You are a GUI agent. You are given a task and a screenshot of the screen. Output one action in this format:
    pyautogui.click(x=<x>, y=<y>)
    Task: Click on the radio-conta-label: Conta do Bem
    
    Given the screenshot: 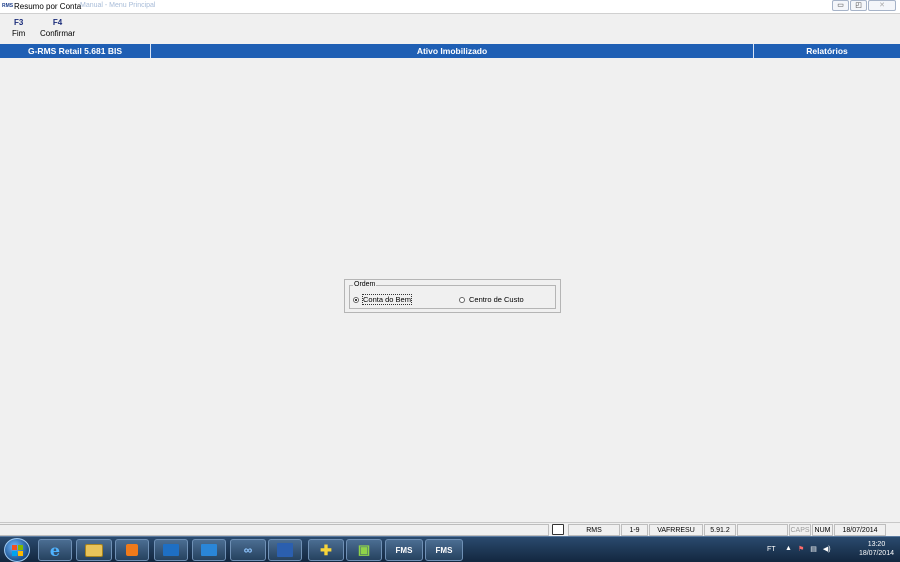 What is the action you would take?
    pyautogui.click(x=387, y=299)
    